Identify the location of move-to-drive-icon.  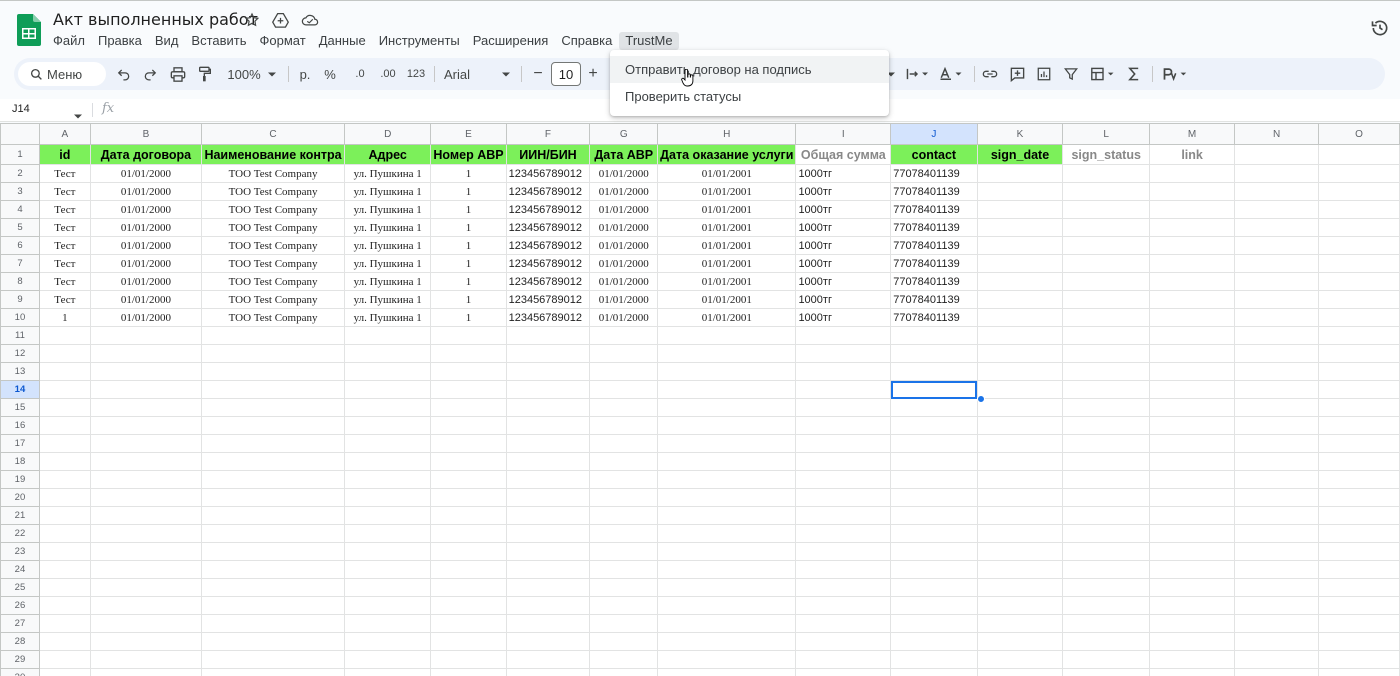
(280, 19).